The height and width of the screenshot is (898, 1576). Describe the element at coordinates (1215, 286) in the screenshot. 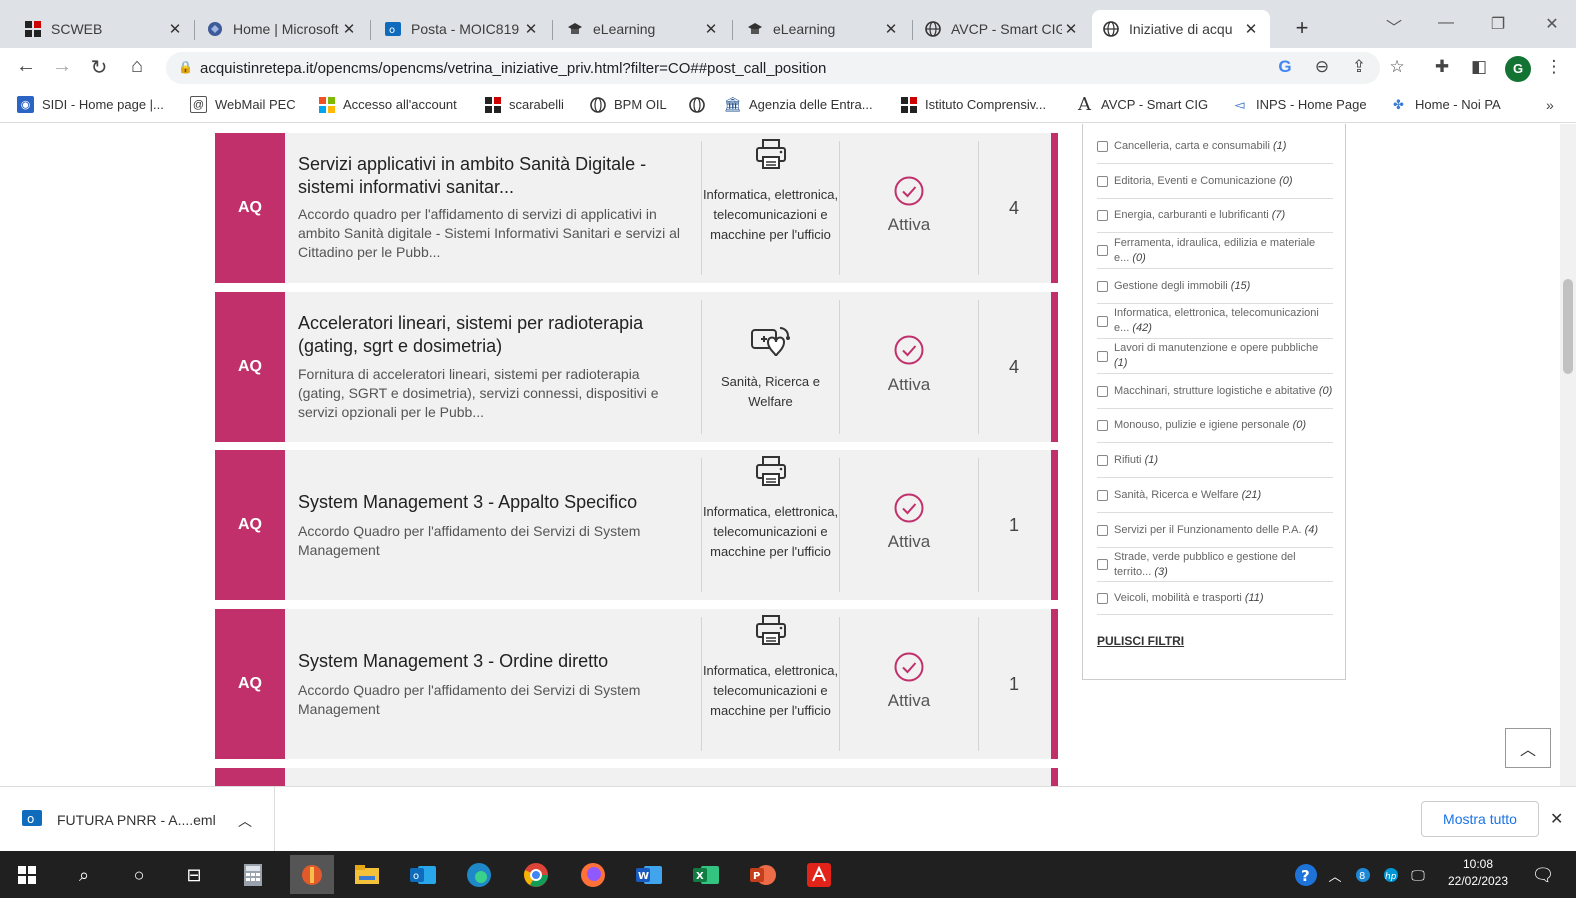

I see `filter-option: Gestione degli immobili (15)` at that location.